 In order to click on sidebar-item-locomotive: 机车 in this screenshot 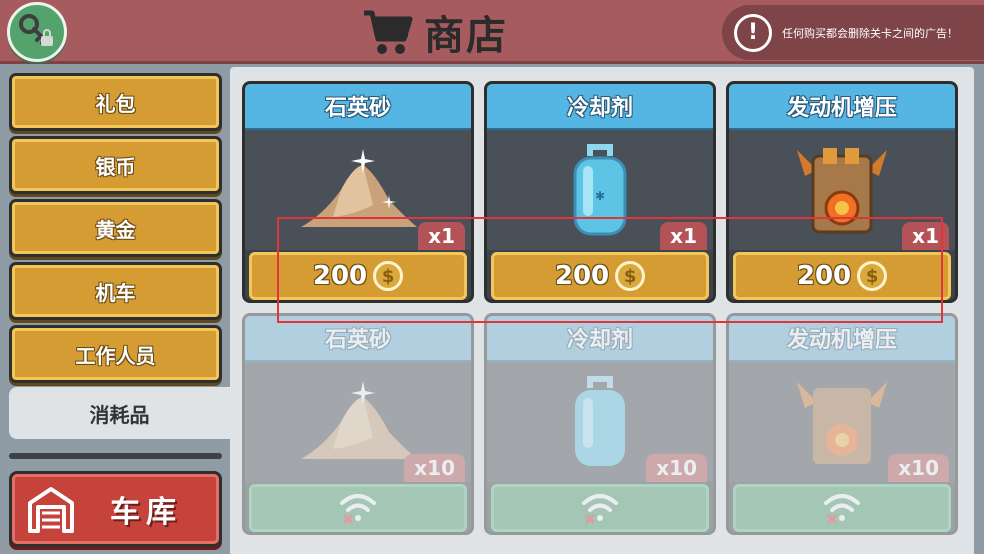, I will do `click(115, 291)`.